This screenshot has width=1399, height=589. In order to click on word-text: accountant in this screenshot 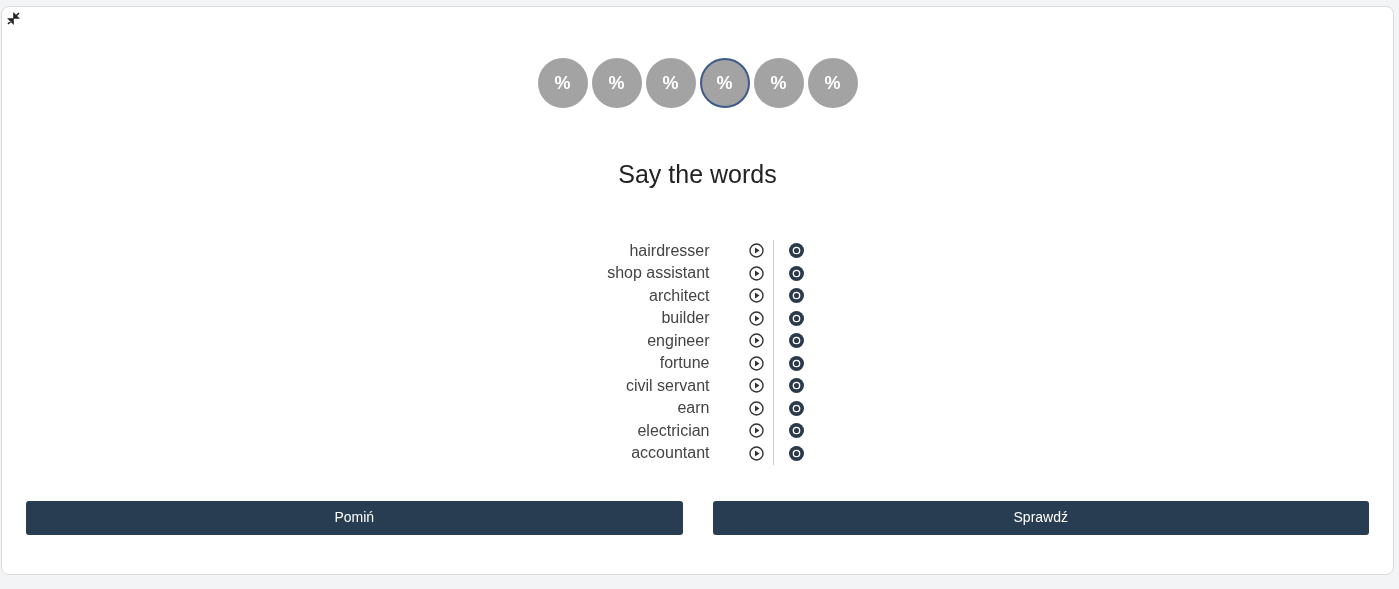, I will do `click(670, 453)`.